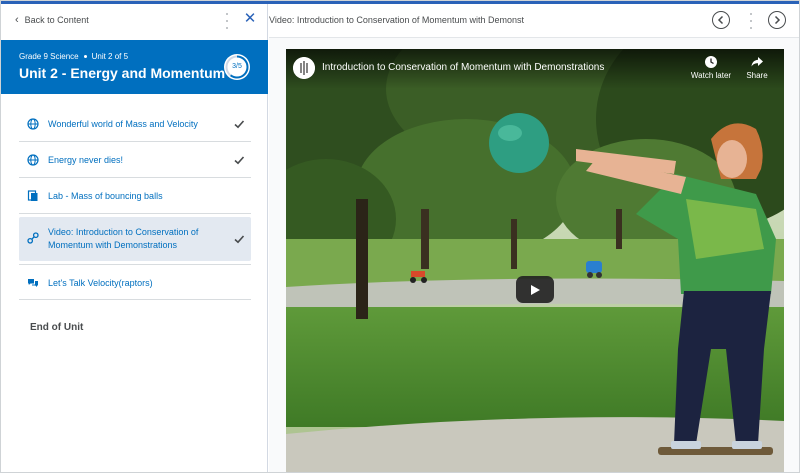 The width and height of the screenshot is (800, 473). I want to click on list-item: Wonderful world of Mass and Velocity, so click(135, 124).